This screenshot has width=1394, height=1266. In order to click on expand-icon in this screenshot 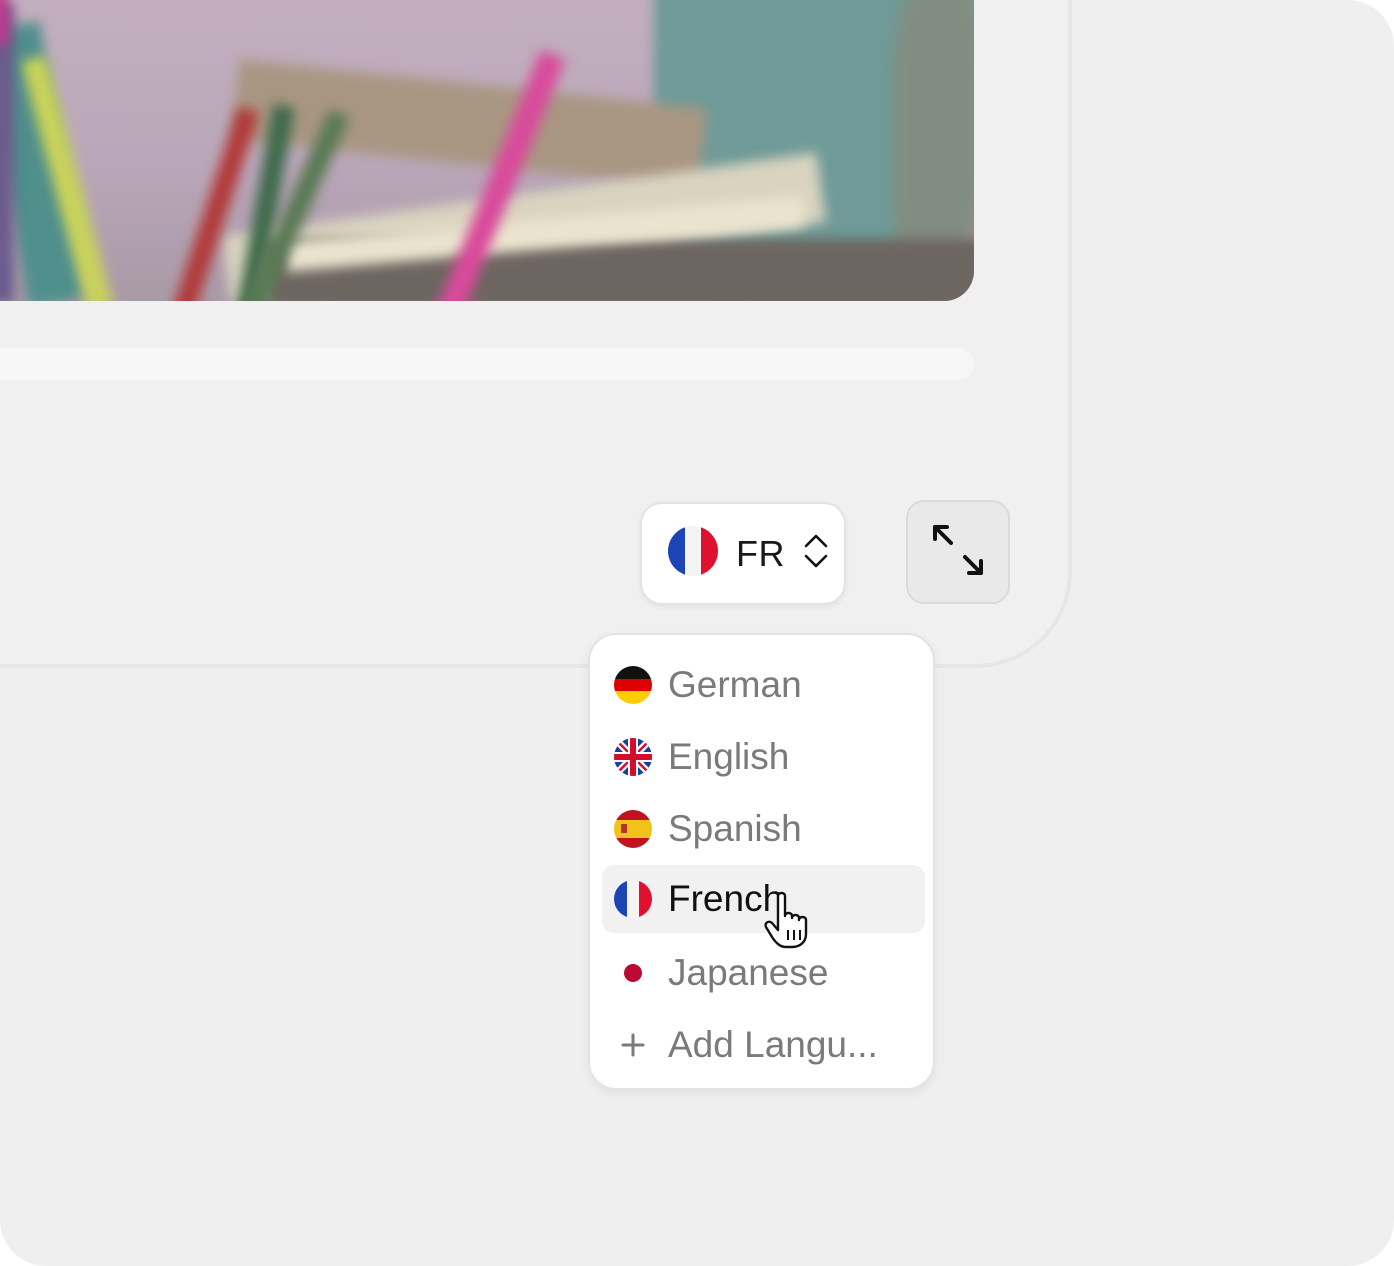, I will do `click(958, 552)`.